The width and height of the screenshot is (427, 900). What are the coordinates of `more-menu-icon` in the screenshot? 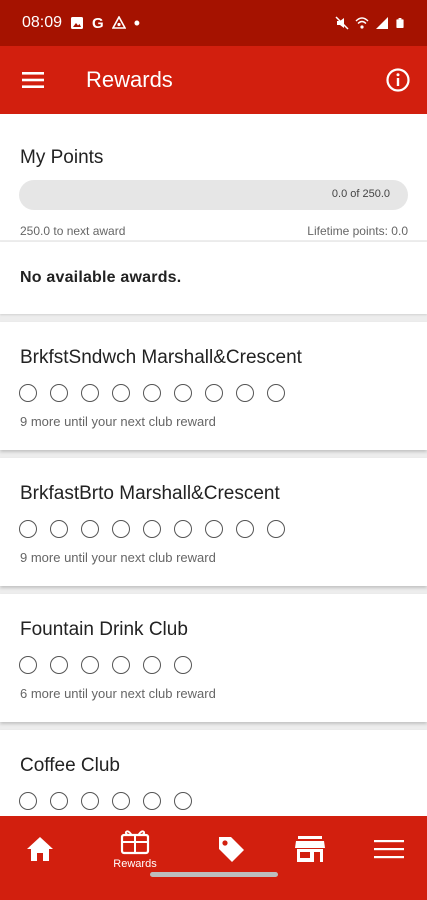 It's located at (389, 849).